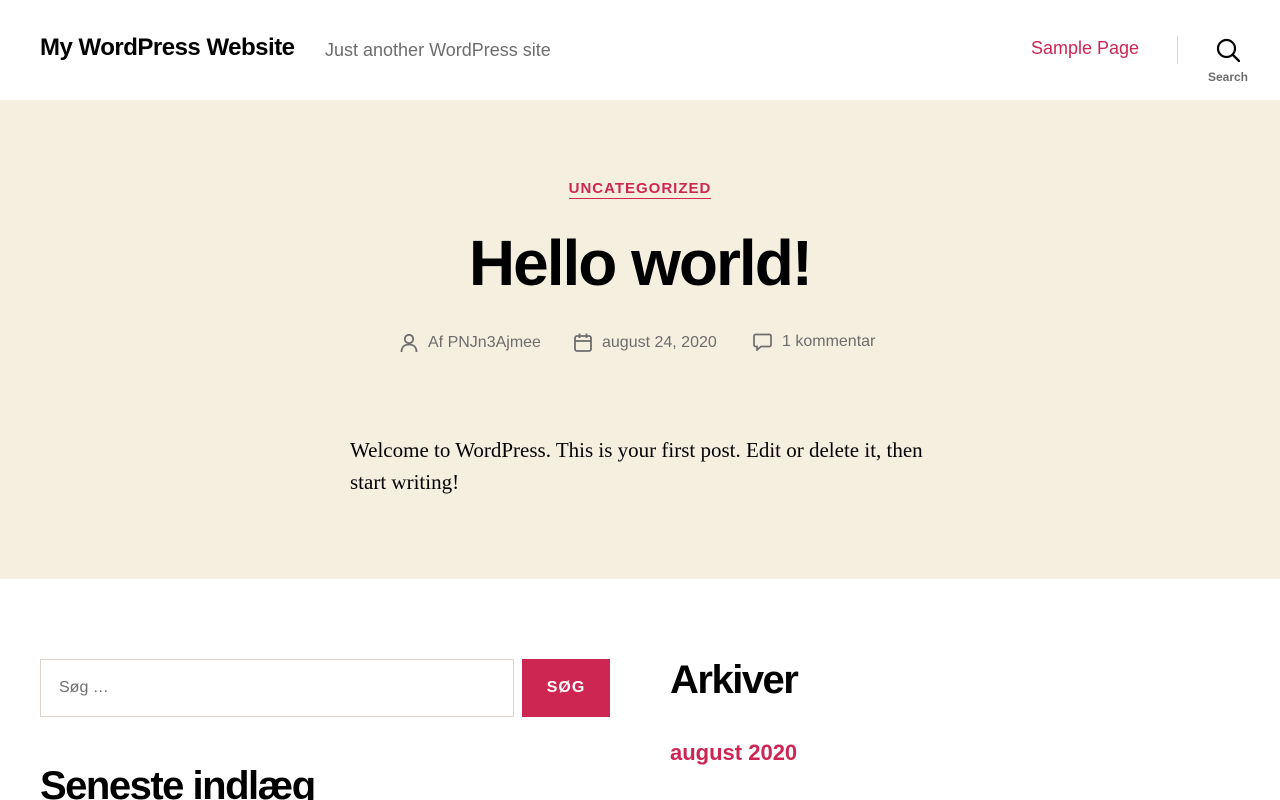 The height and width of the screenshot is (800, 1280). Describe the element at coordinates (1228, 50) in the screenshot. I see `search-icon` at that location.